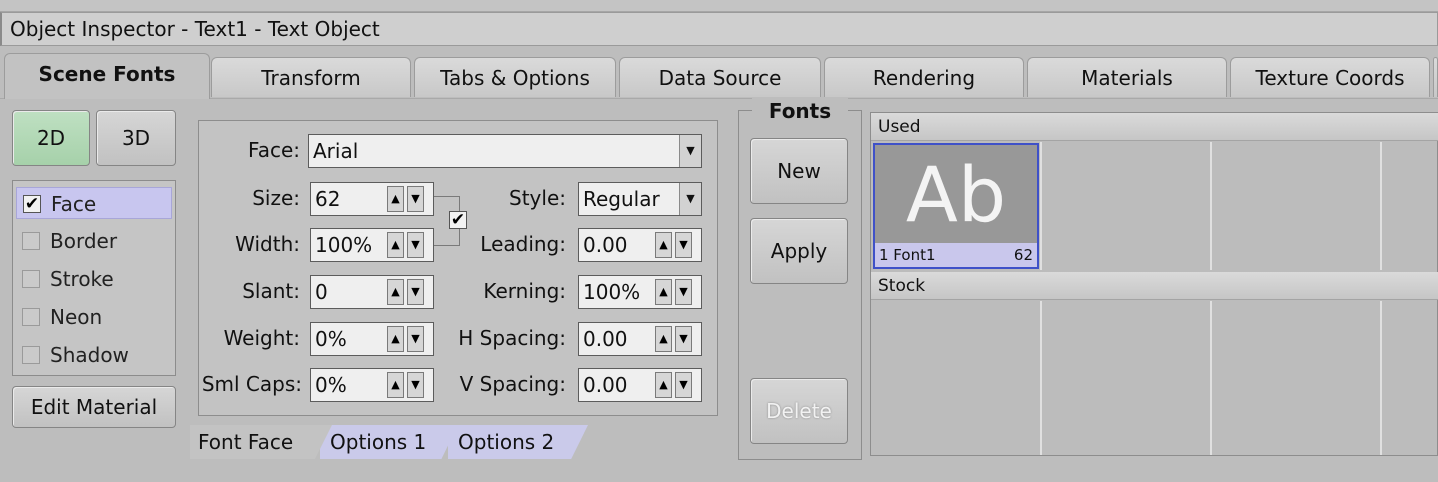  Describe the element at coordinates (799, 171) in the screenshot. I see `new-font-button: New` at that location.